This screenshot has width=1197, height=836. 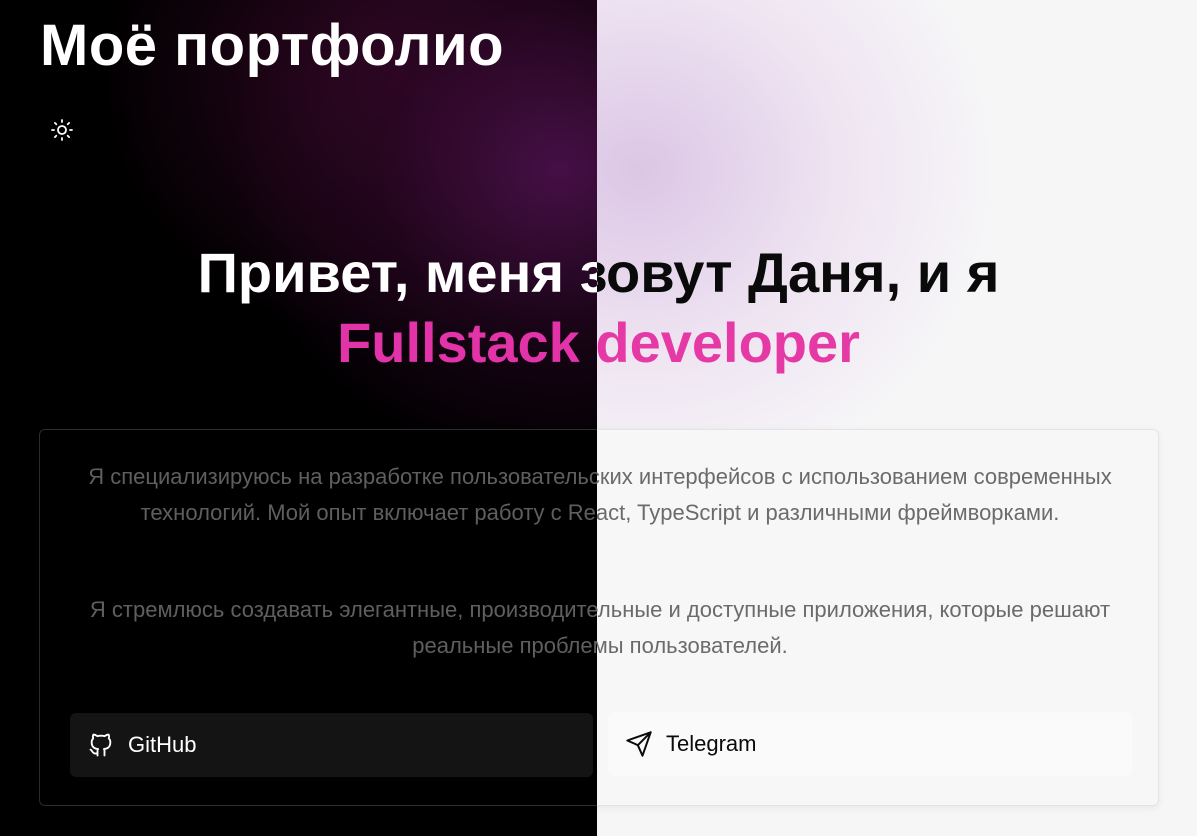 I want to click on send-icon, so click(x=639, y=744).